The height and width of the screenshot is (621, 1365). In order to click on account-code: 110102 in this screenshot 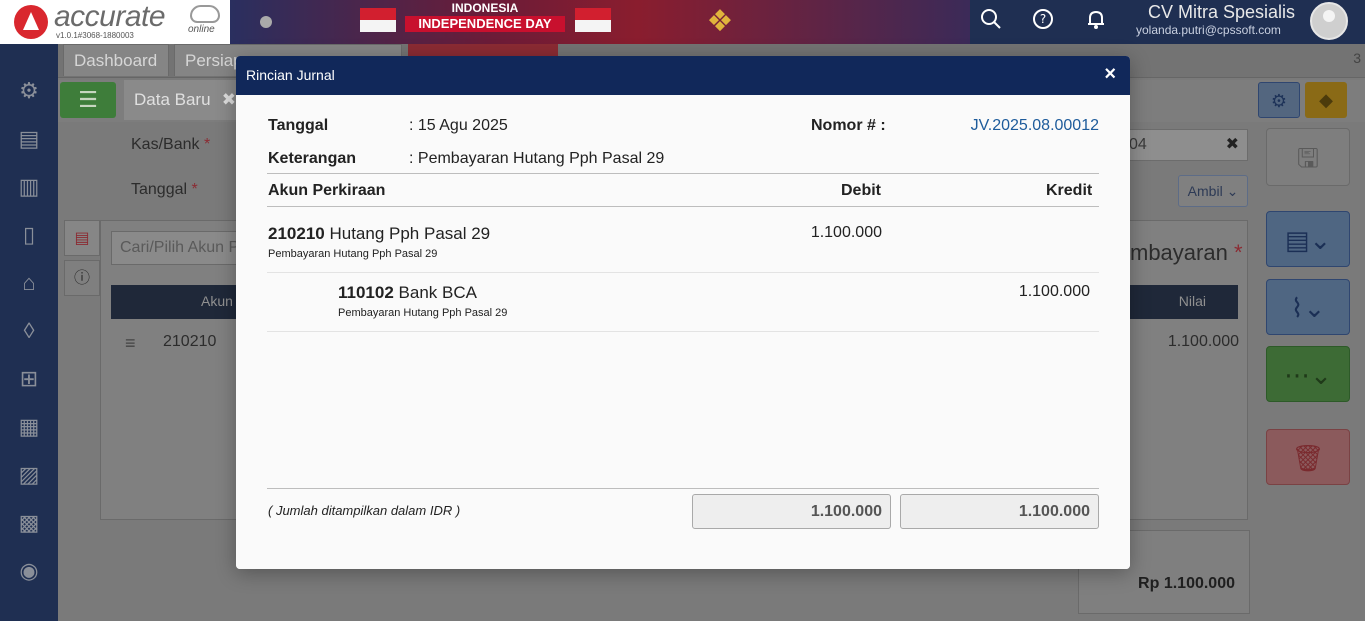, I will do `click(366, 292)`.